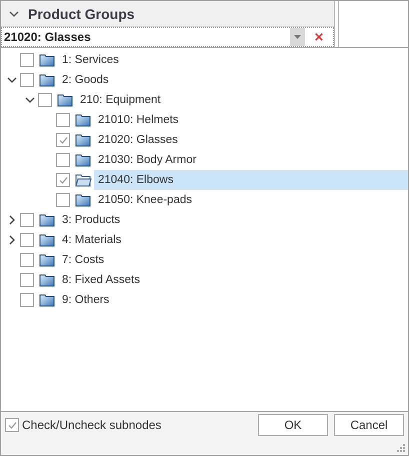  I want to click on checkbox-label: Check/Uncheck subnodes, so click(92, 425).